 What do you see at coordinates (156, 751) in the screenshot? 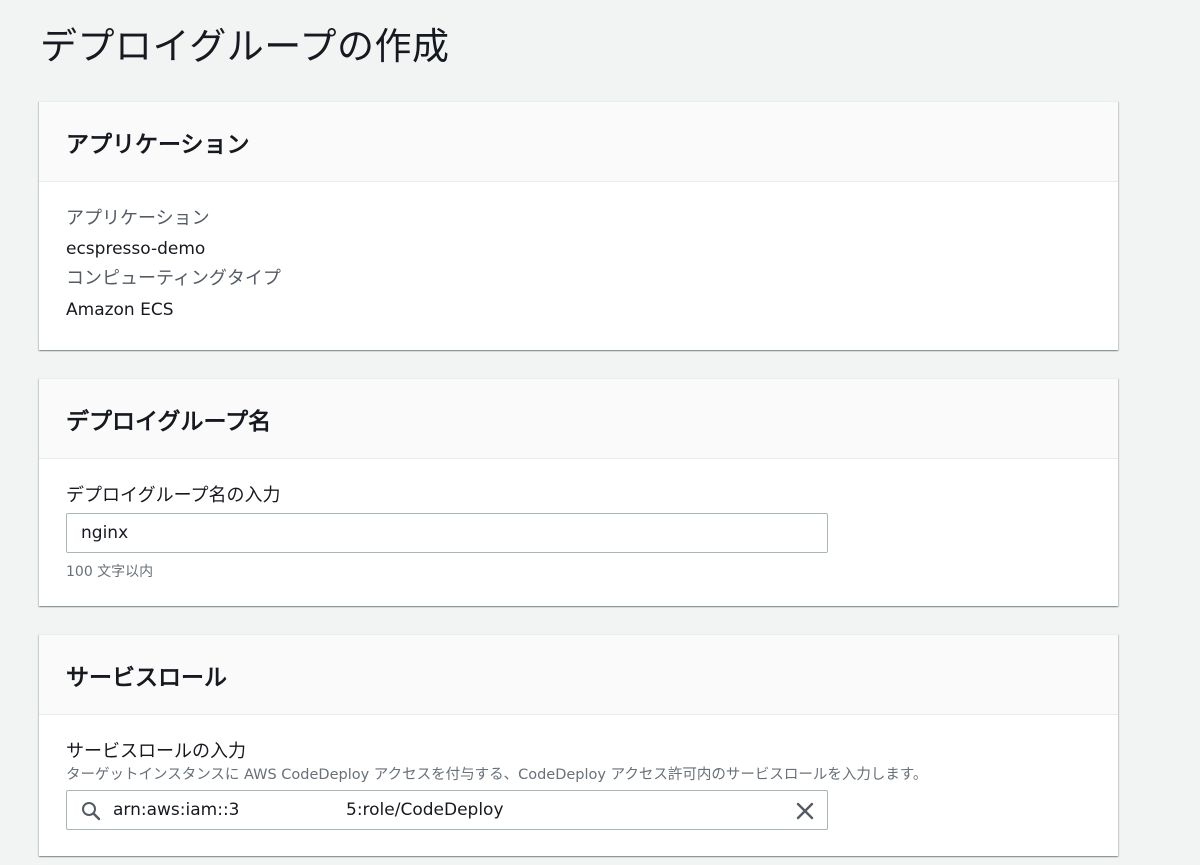
I see `service-role-label: サービスロールの入力` at bounding box center [156, 751].